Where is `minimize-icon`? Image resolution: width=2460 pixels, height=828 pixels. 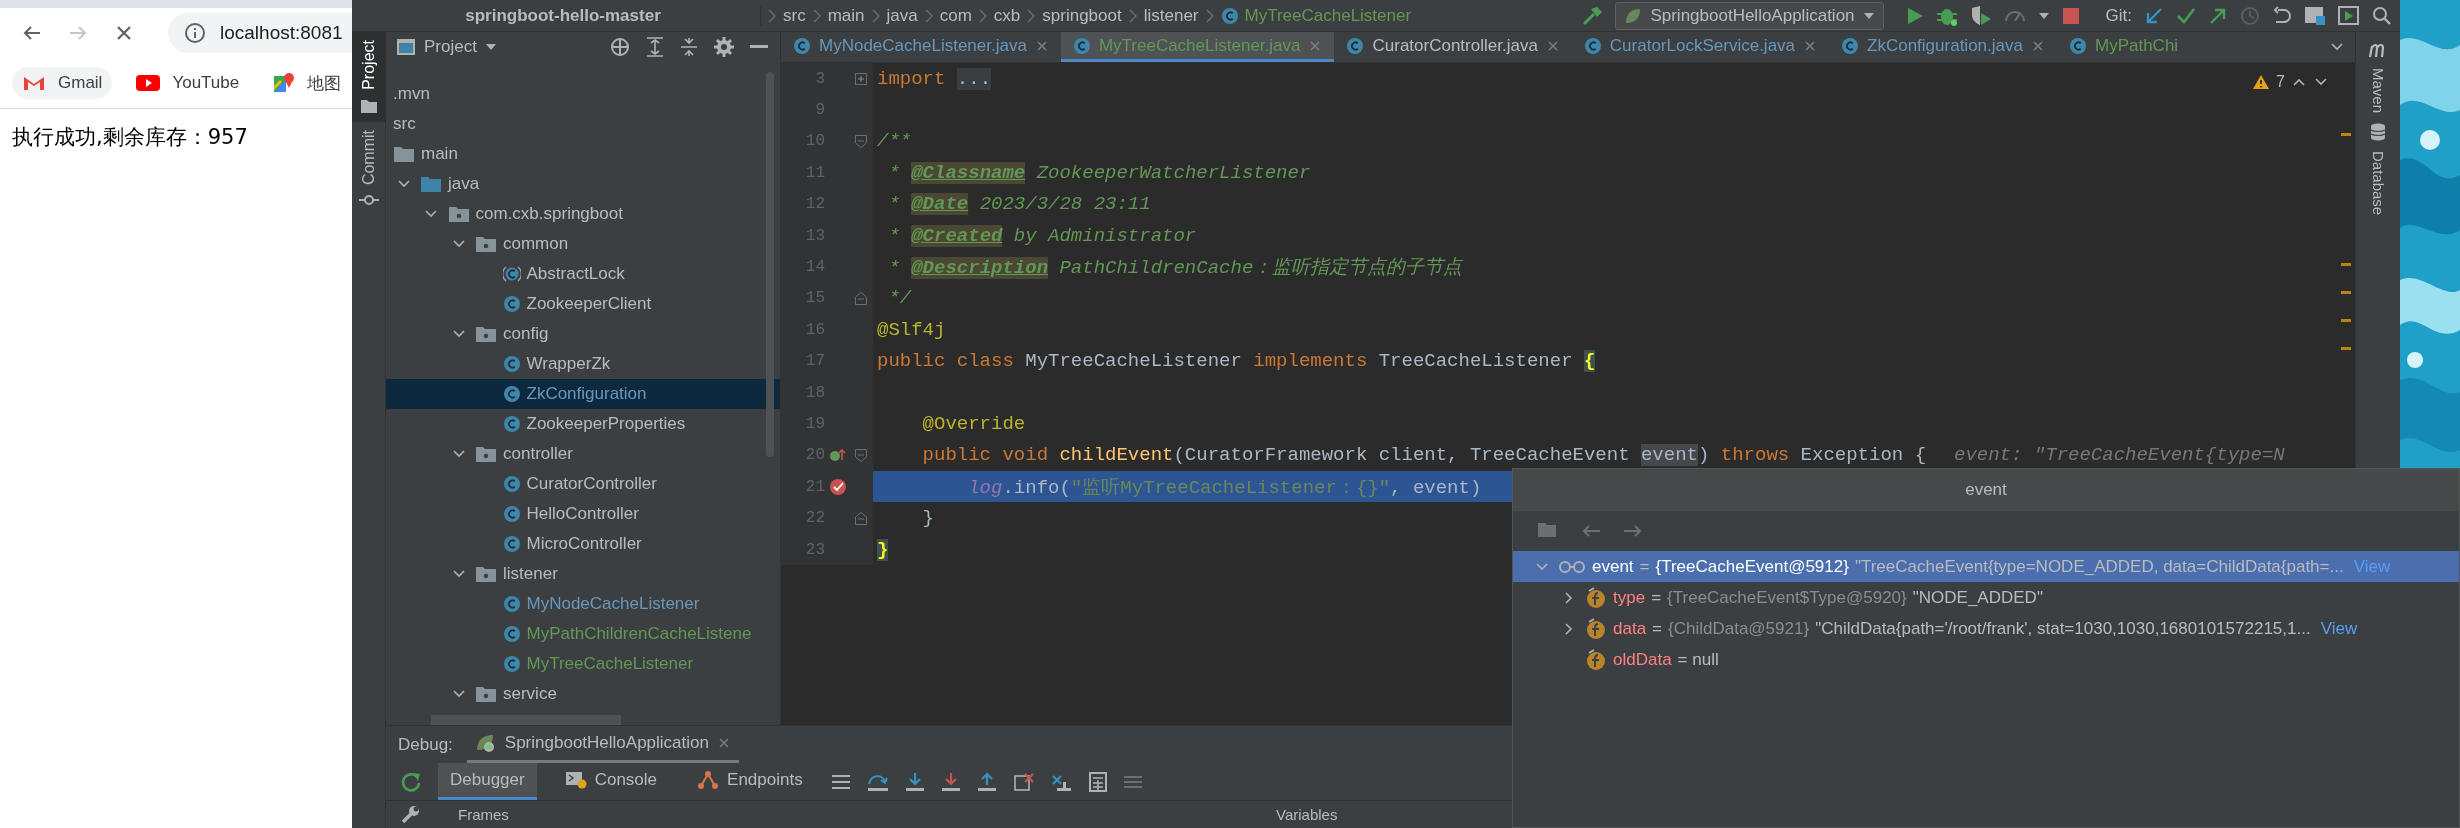 minimize-icon is located at coordinates (759, 47).